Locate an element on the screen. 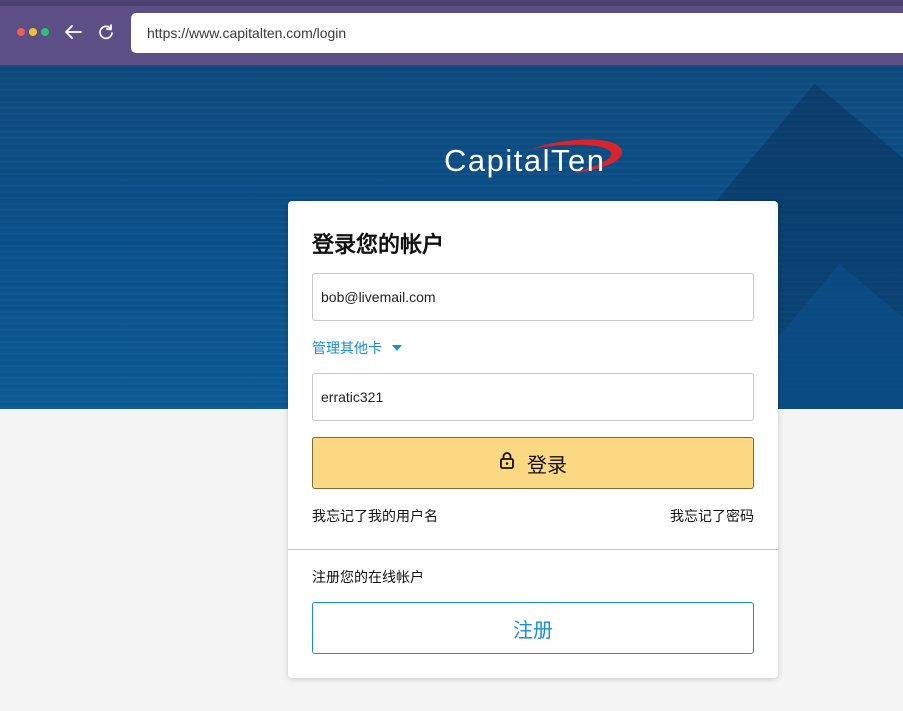 This screenshot has height=711, width=903. login-button: 登录 is located at coordinates (533, 463).